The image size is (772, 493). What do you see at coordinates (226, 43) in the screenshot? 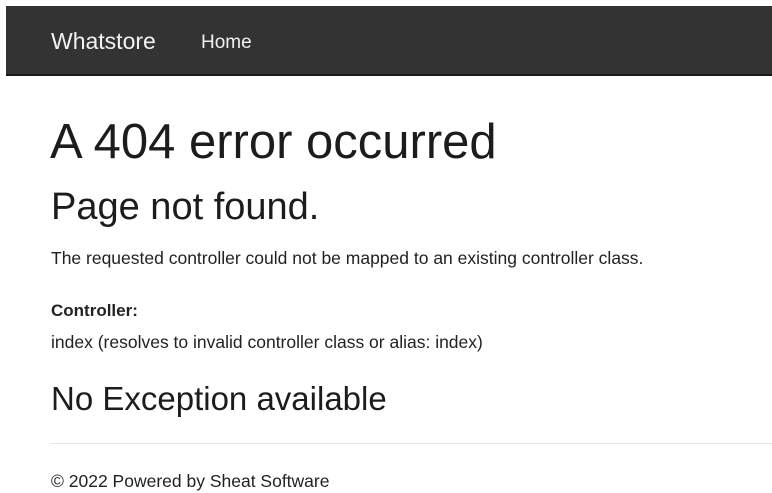
I see `nav-link-home: Home` at bounding box center [226, 43].